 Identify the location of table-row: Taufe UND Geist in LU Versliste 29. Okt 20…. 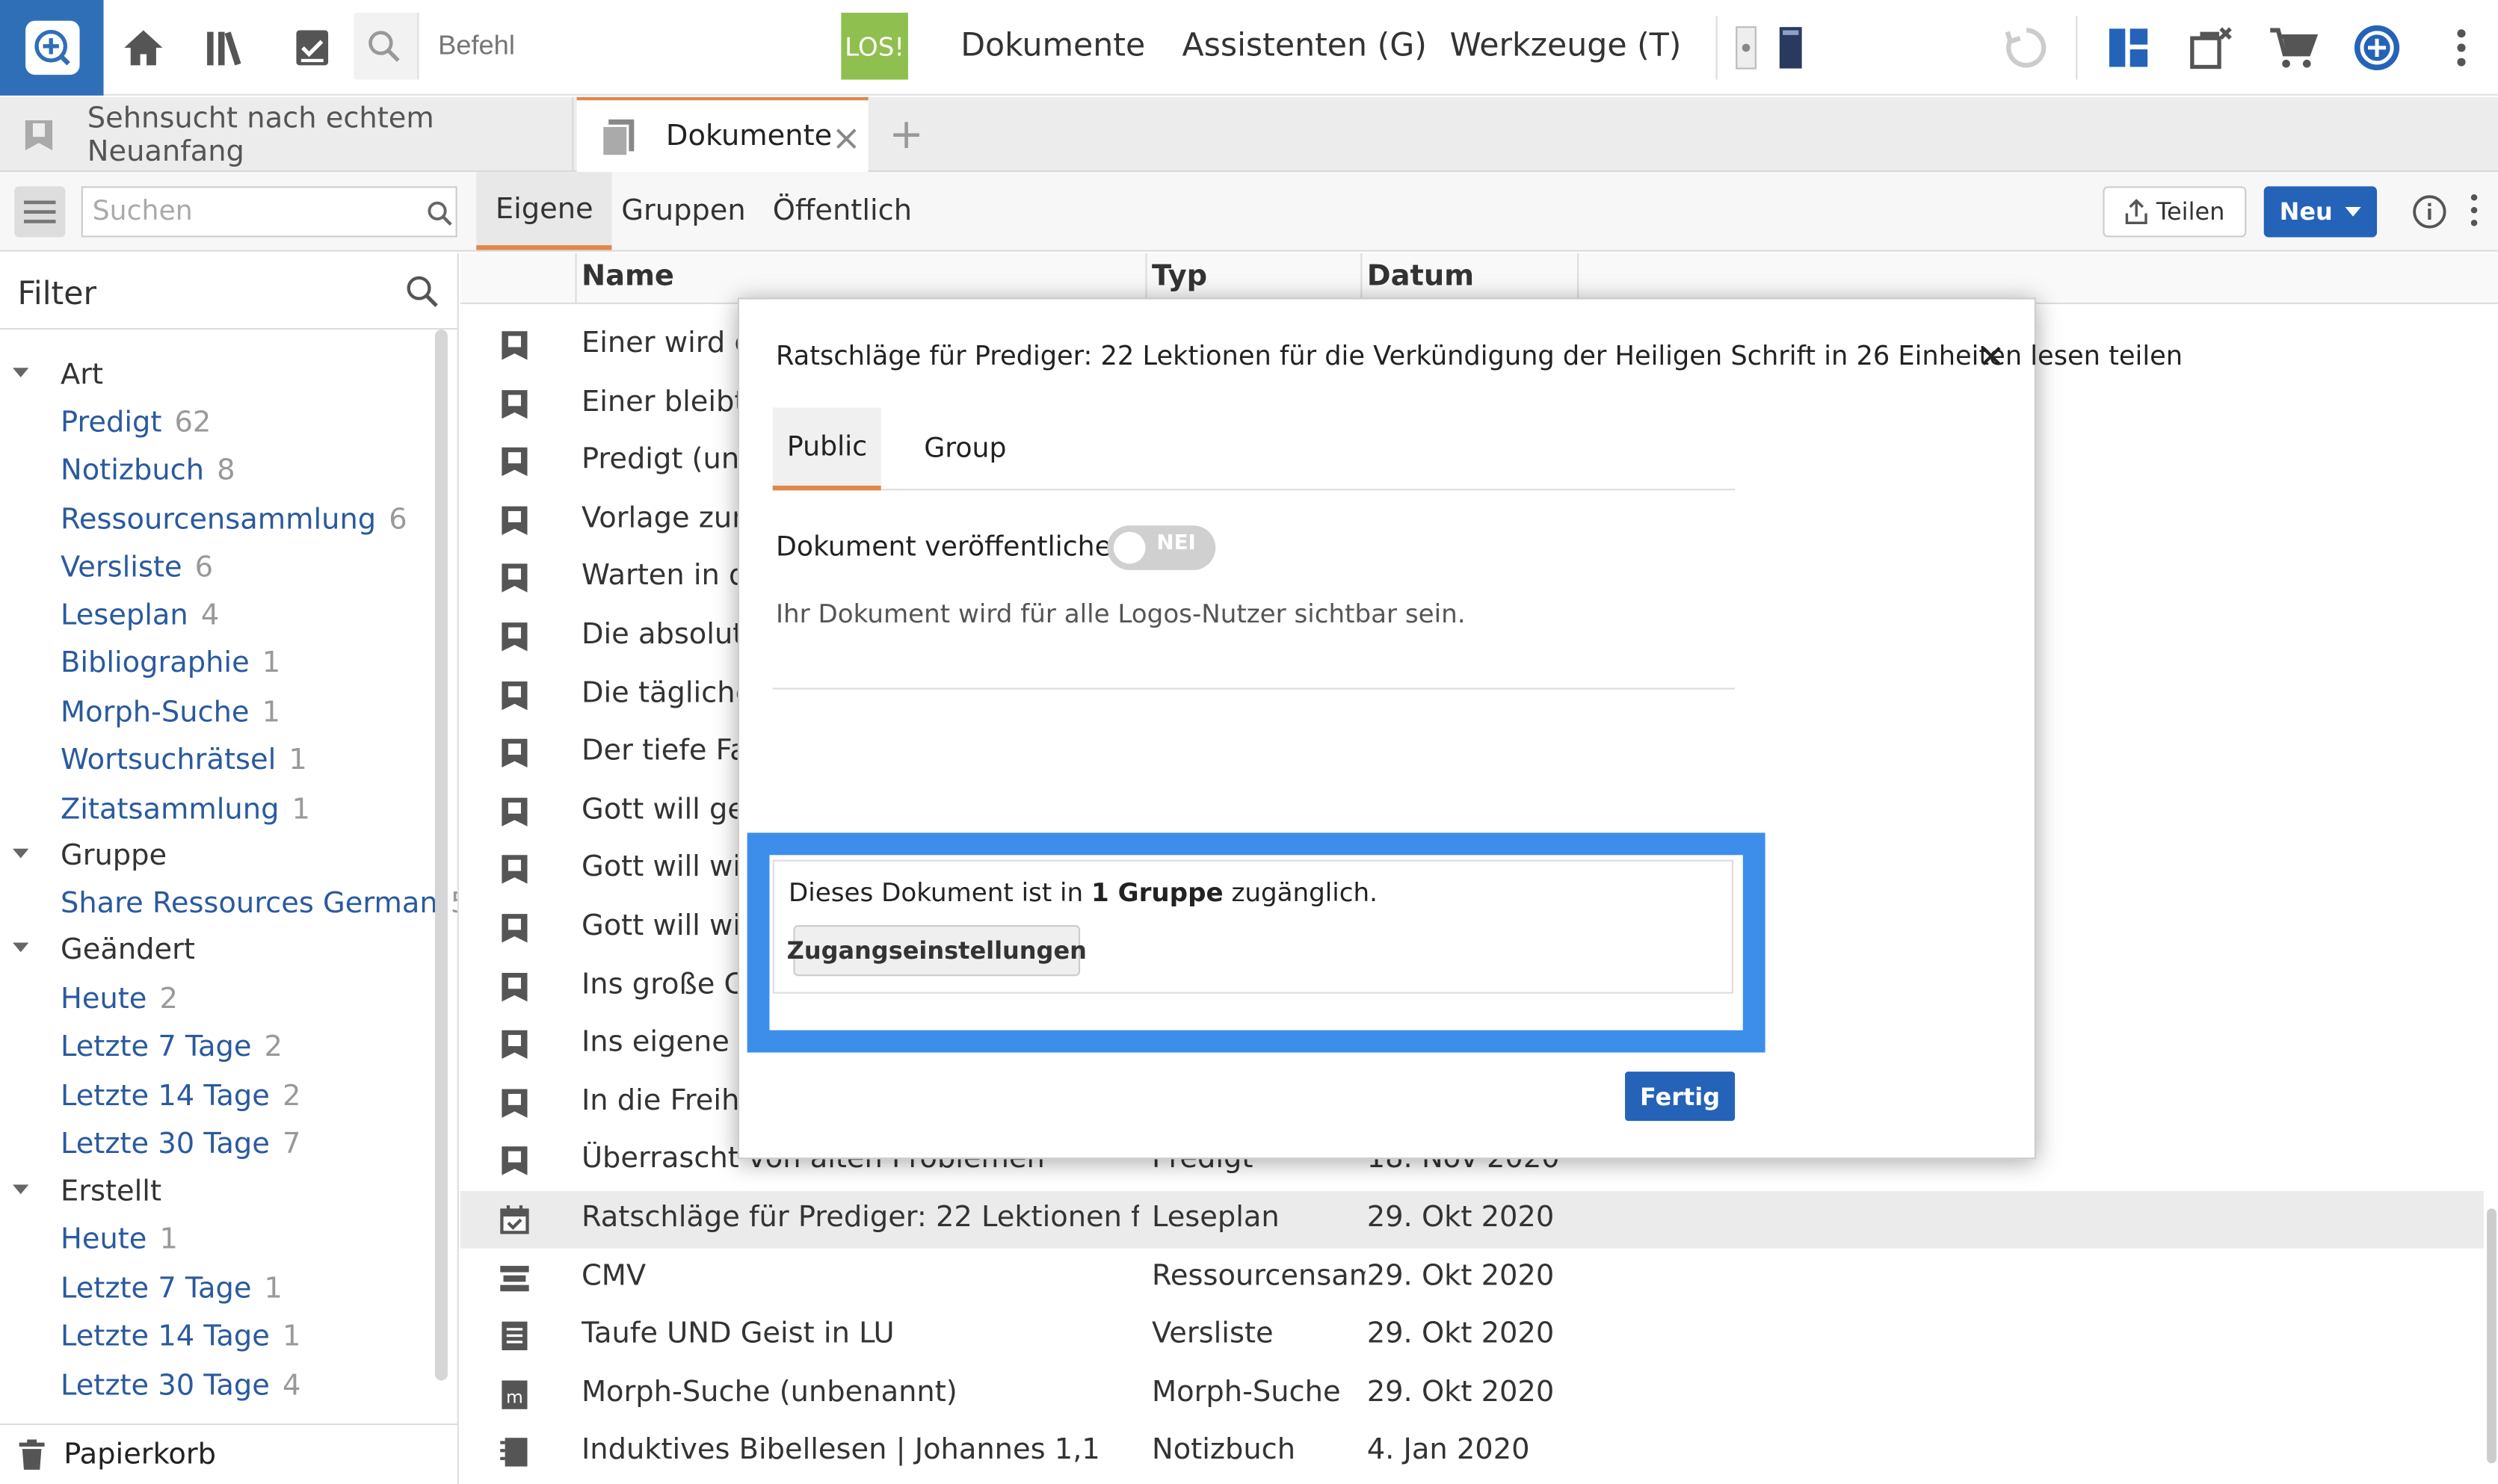
(1472, 1337).